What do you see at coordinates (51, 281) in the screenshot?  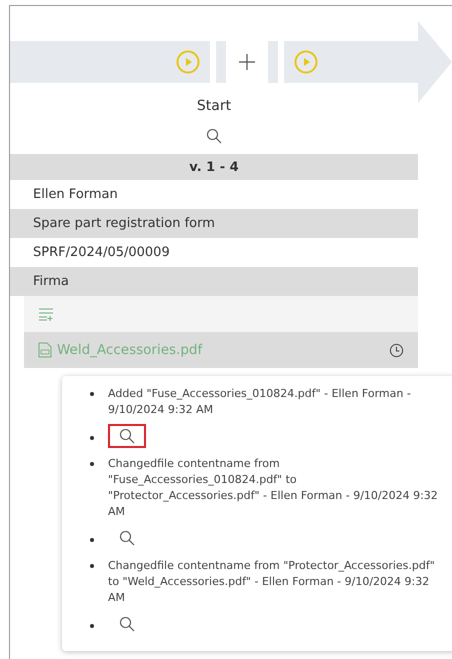 I see `field-value: Firma` at bounding box center [51, 281].